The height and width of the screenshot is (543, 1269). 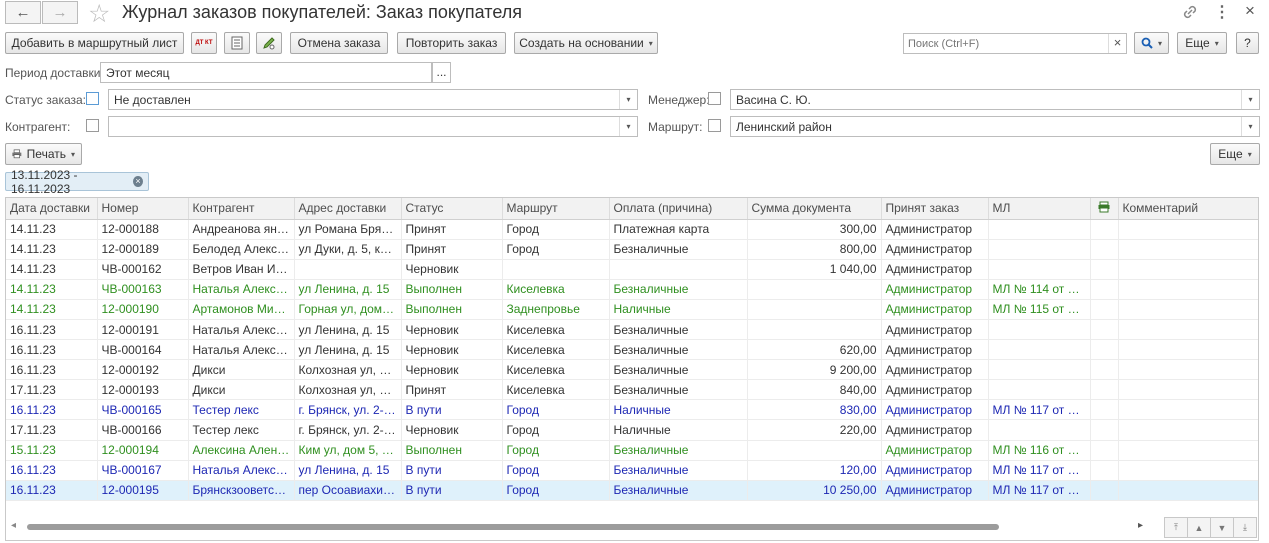 I want to click on table-more-button: Еще ▾, so click(x=1235, y=154).